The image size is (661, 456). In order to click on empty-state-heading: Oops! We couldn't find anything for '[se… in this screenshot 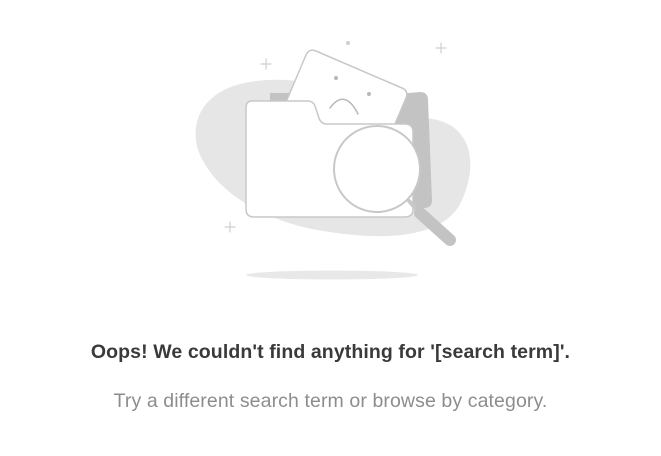, I will do `click(330, 352)`.